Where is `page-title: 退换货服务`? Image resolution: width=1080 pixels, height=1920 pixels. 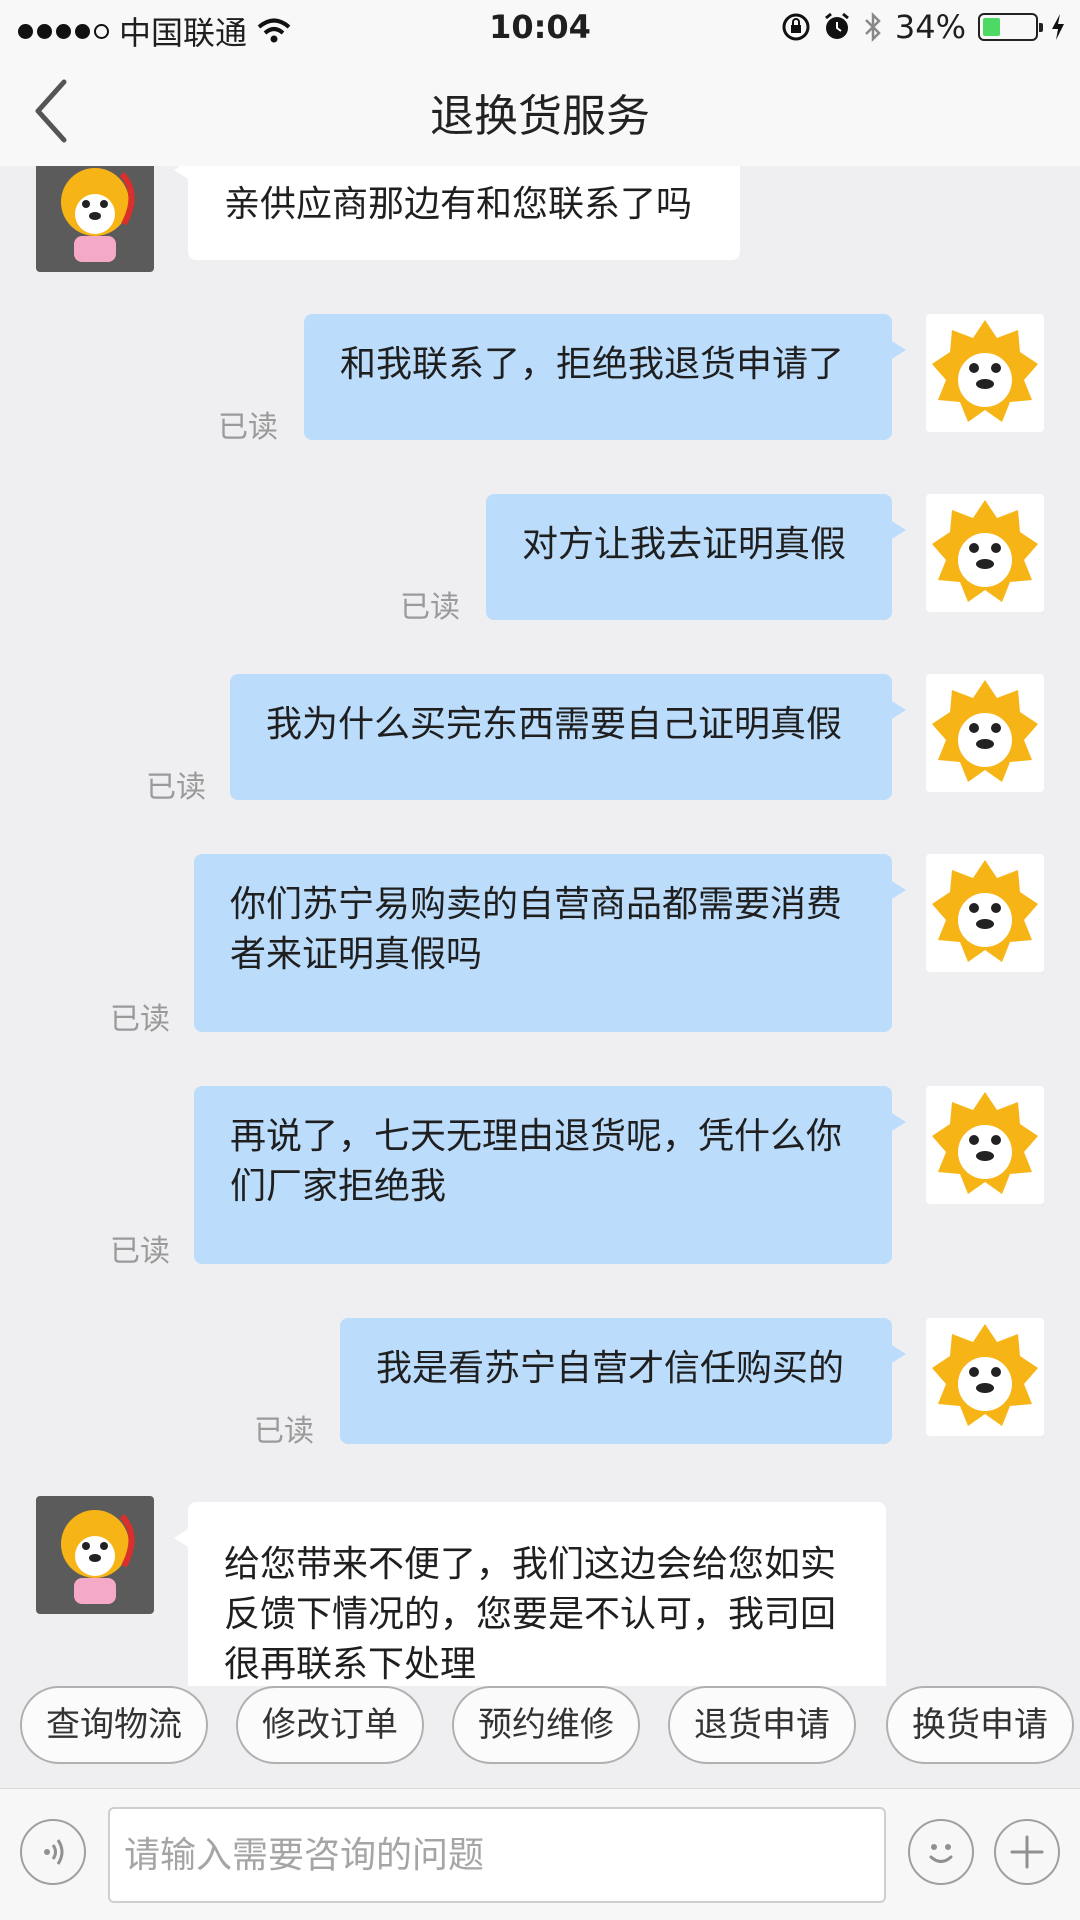 page-title: 退换货服务 is located at coordinates (540, 116).